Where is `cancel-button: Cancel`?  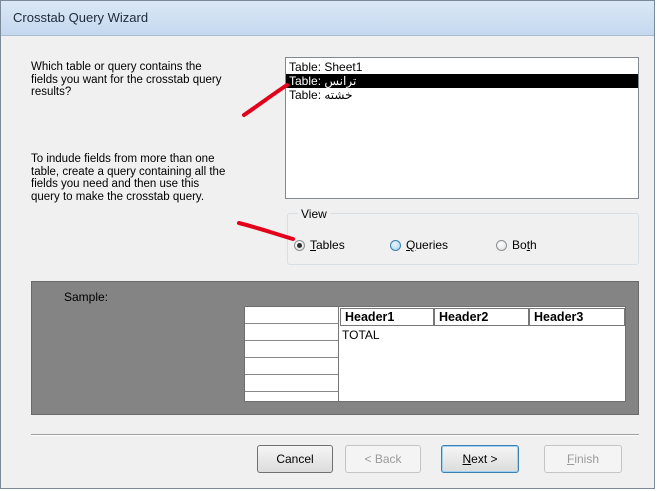
cancel-button: Cancel is located at coordinates (295, 459).